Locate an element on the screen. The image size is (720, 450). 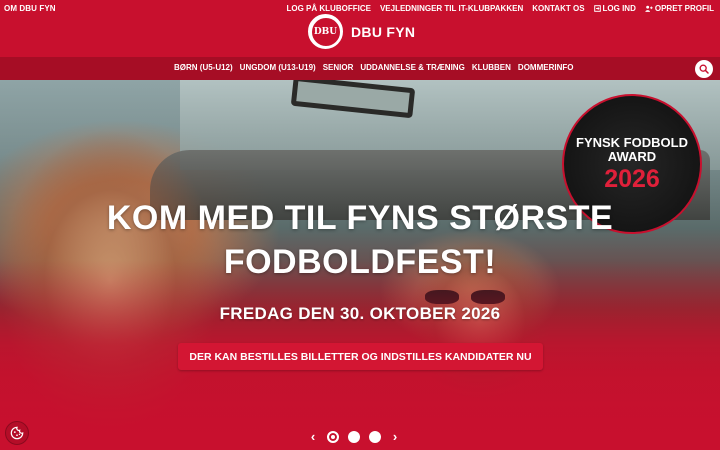
nav-item-klubben: KLUBBEN is located at coordinates (491, 67).